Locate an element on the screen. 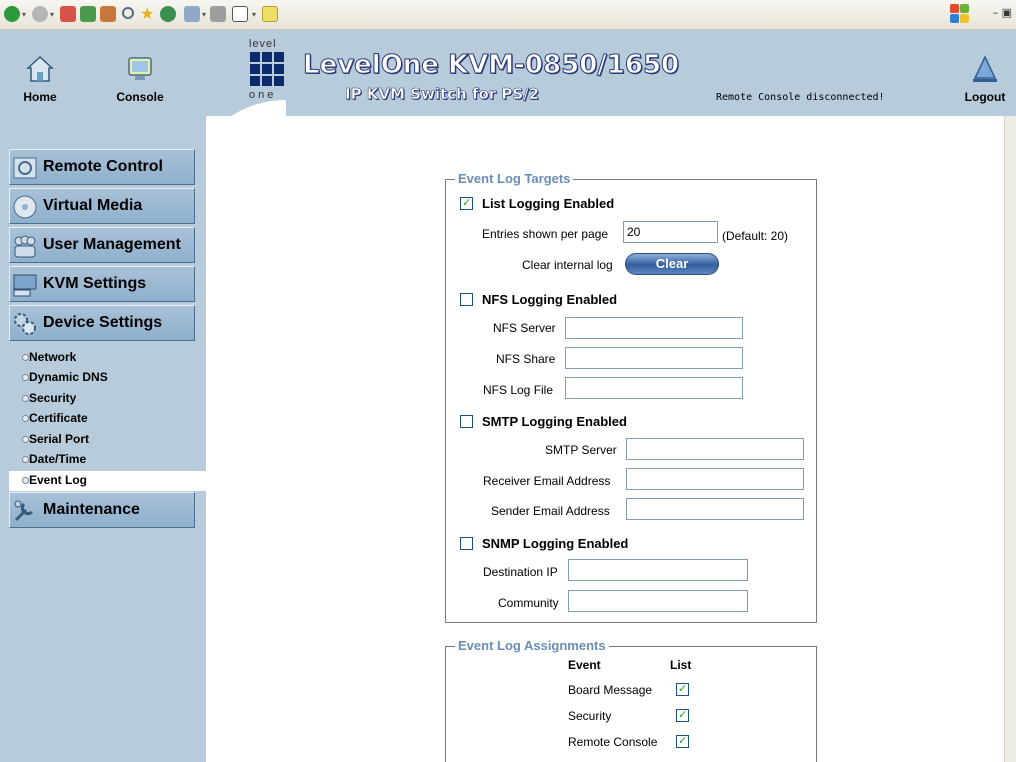 The image size is (1016, 762). sender-email-input is located at coordinates (715, 509).